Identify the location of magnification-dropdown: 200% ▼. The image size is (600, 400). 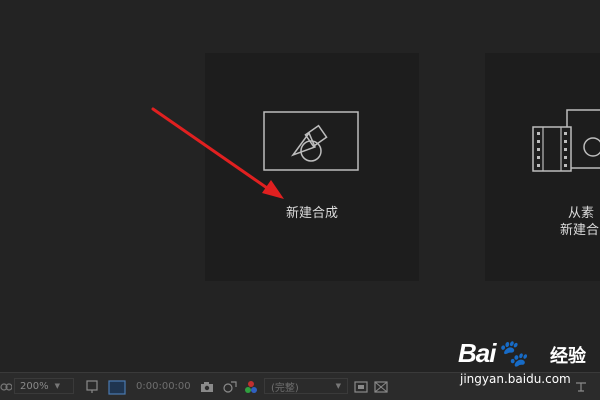
(44, 386).